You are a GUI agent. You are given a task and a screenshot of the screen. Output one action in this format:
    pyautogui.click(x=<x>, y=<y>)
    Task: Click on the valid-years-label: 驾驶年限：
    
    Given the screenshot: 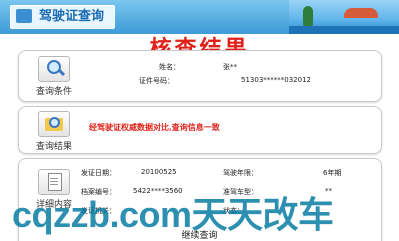 What is the action you would take?
    pyautogui.click(x=240, y=173)
    